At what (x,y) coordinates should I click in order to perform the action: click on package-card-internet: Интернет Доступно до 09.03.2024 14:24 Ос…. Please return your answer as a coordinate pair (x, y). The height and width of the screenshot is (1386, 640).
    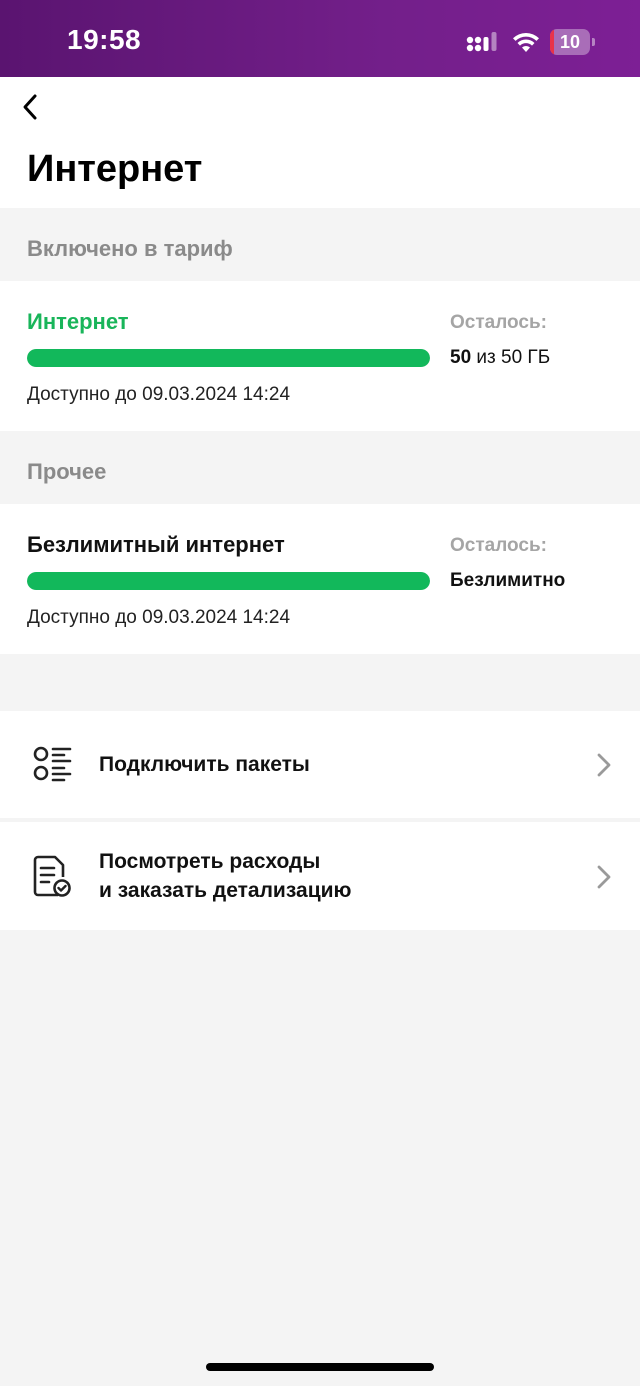
    Looking at the image, I should click on (320, 356).